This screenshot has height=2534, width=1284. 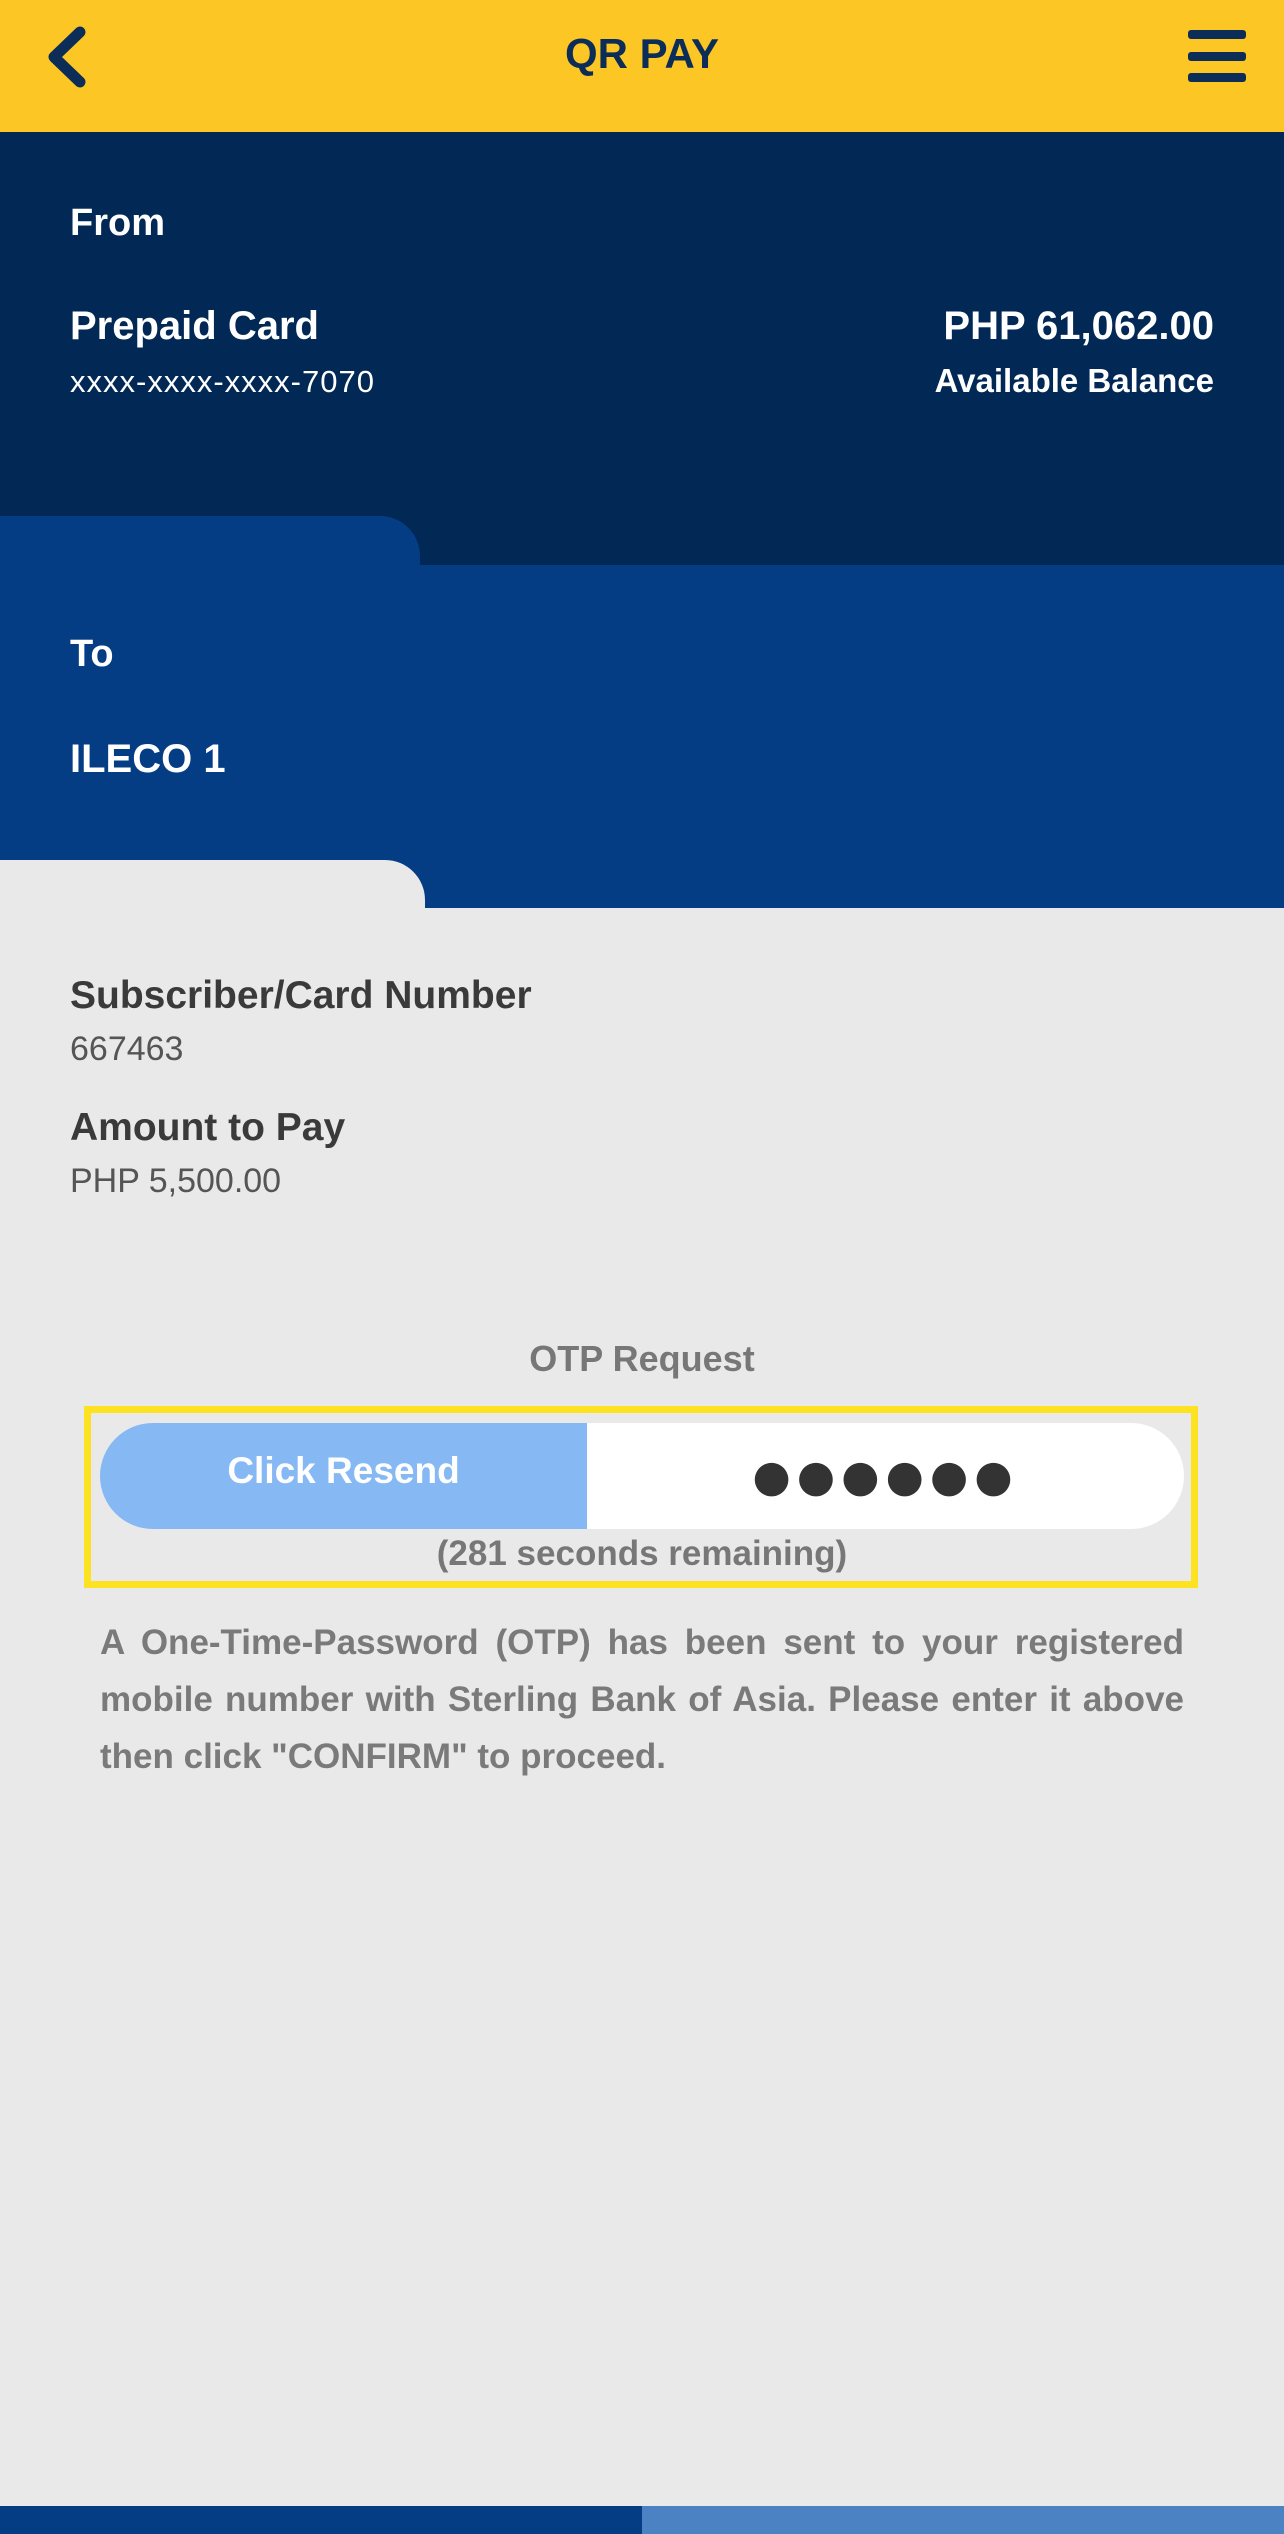 What do you see at coordinates (148, 759) in the screenshot?
I see `biller-name: ILECO 1` at bounding box center [148, 759].